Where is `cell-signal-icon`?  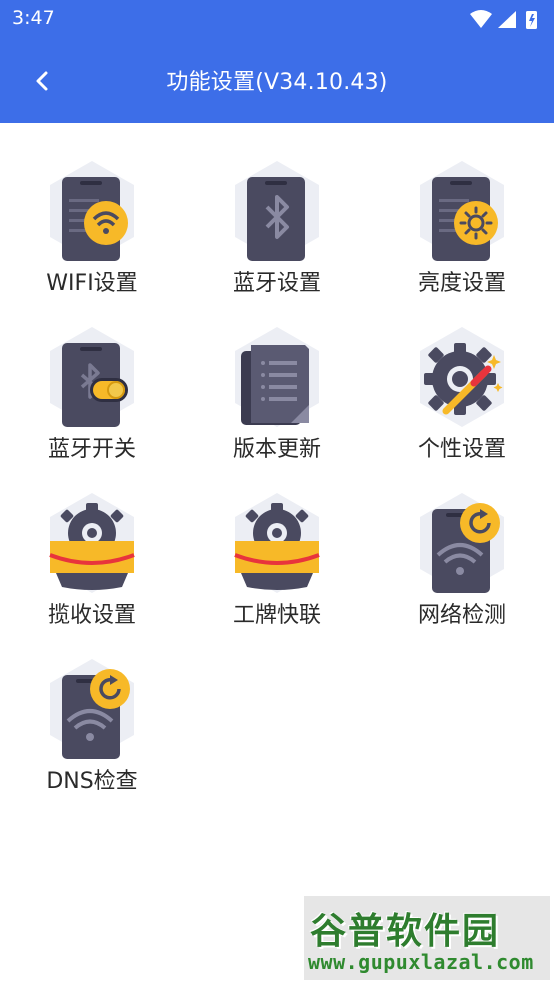
cell-signal-icon is located at coordinates (507, 19).